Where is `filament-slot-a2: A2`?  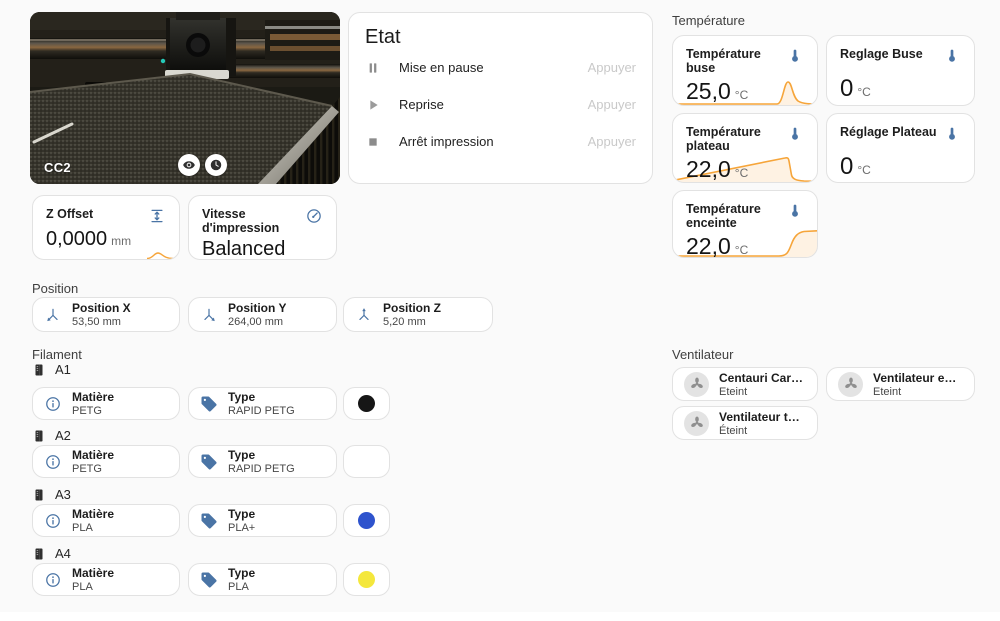
filament-slot-a2: A2 is located at coordinates (51, 435).